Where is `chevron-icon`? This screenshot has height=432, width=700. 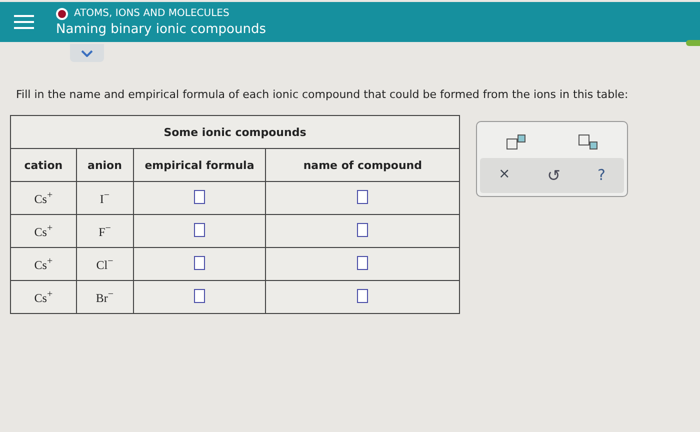
chevron-icon is located at coordinates (87, 53).